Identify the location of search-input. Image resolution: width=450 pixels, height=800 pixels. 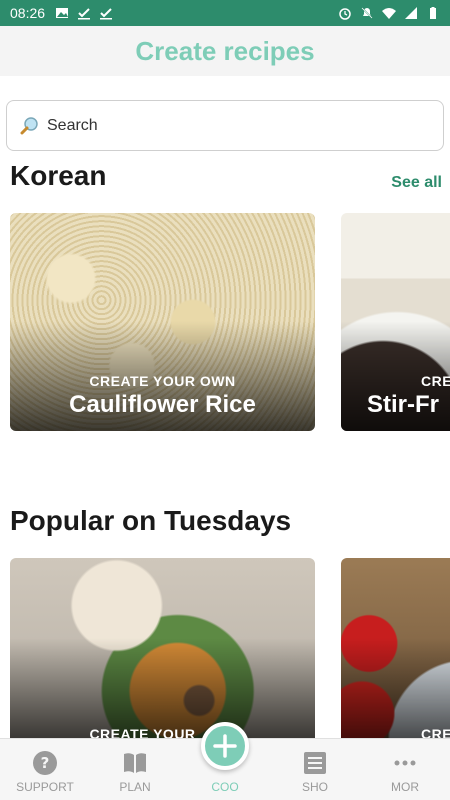
(227, 125).